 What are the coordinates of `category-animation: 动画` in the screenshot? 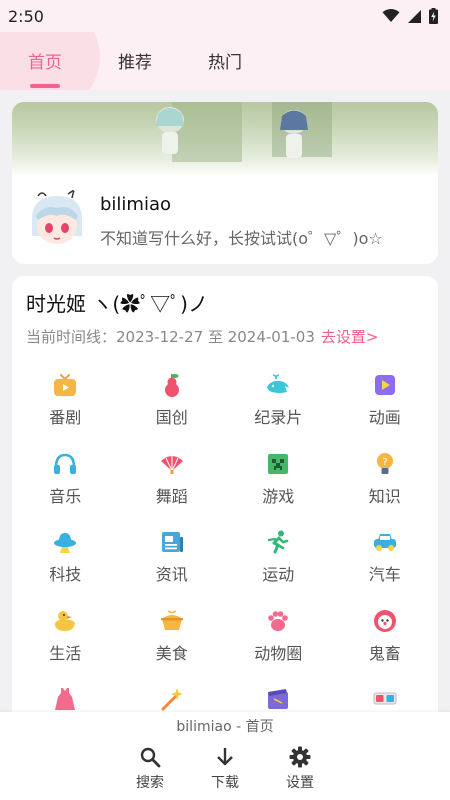 It's located at (385, 407).